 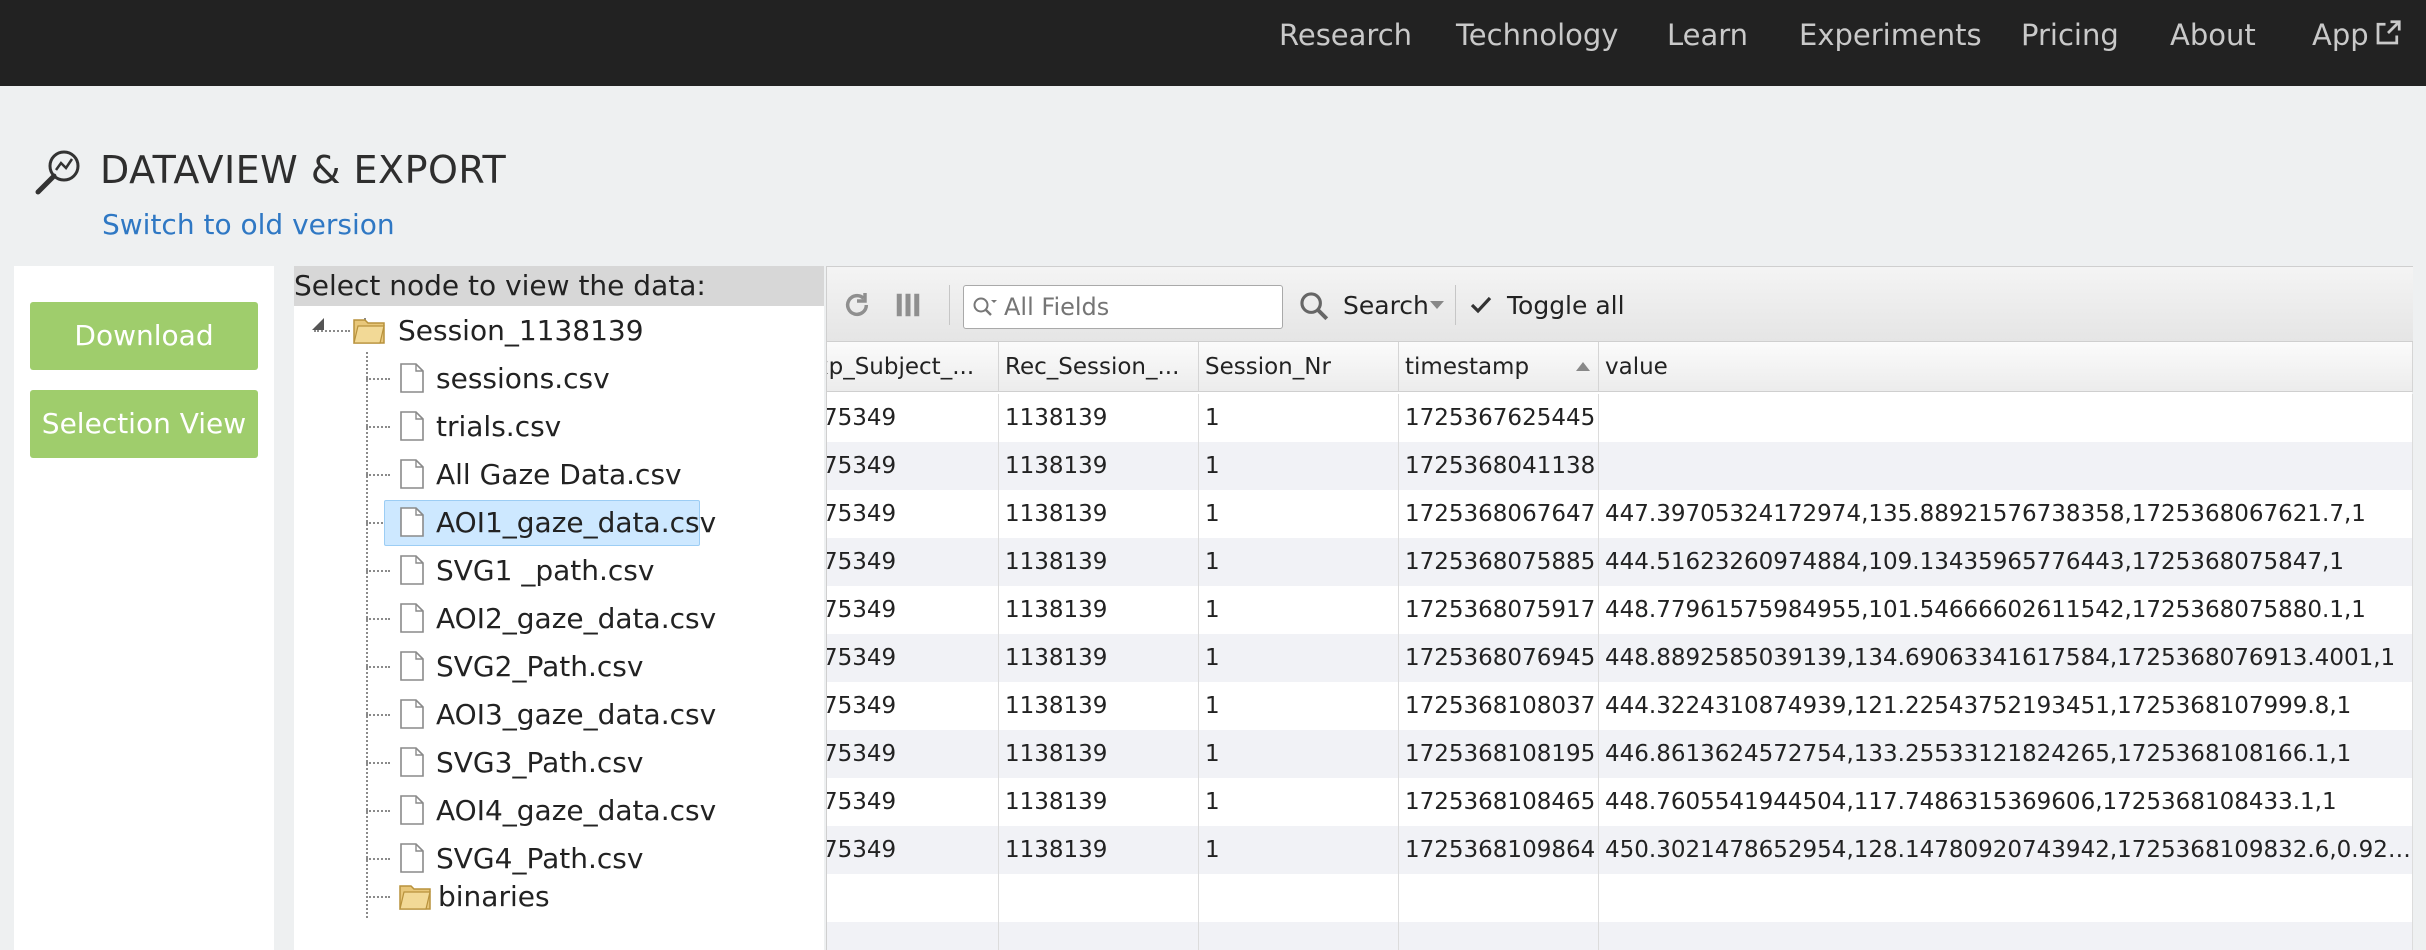 I want to click on column-header-label: timestamp, so click(x=1467, y=367).